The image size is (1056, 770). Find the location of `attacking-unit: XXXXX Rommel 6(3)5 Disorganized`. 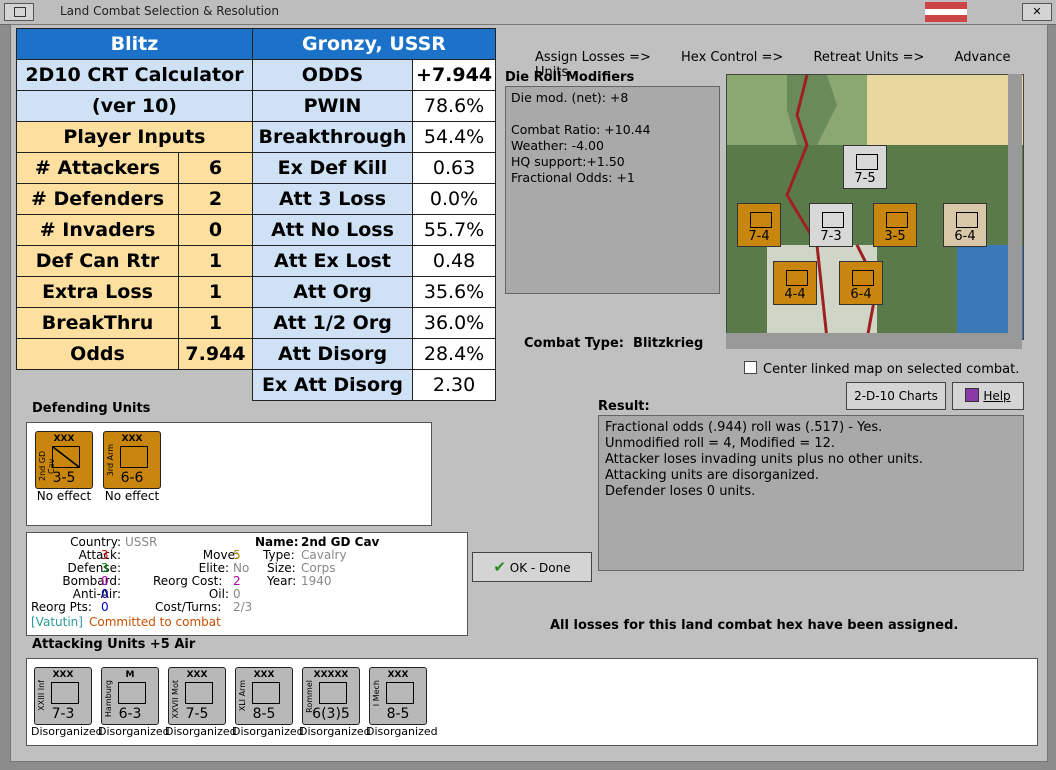

attacking-unit: XXXXX Rommel 6(3)5 Disorganized is located at coordinates (335, 702).